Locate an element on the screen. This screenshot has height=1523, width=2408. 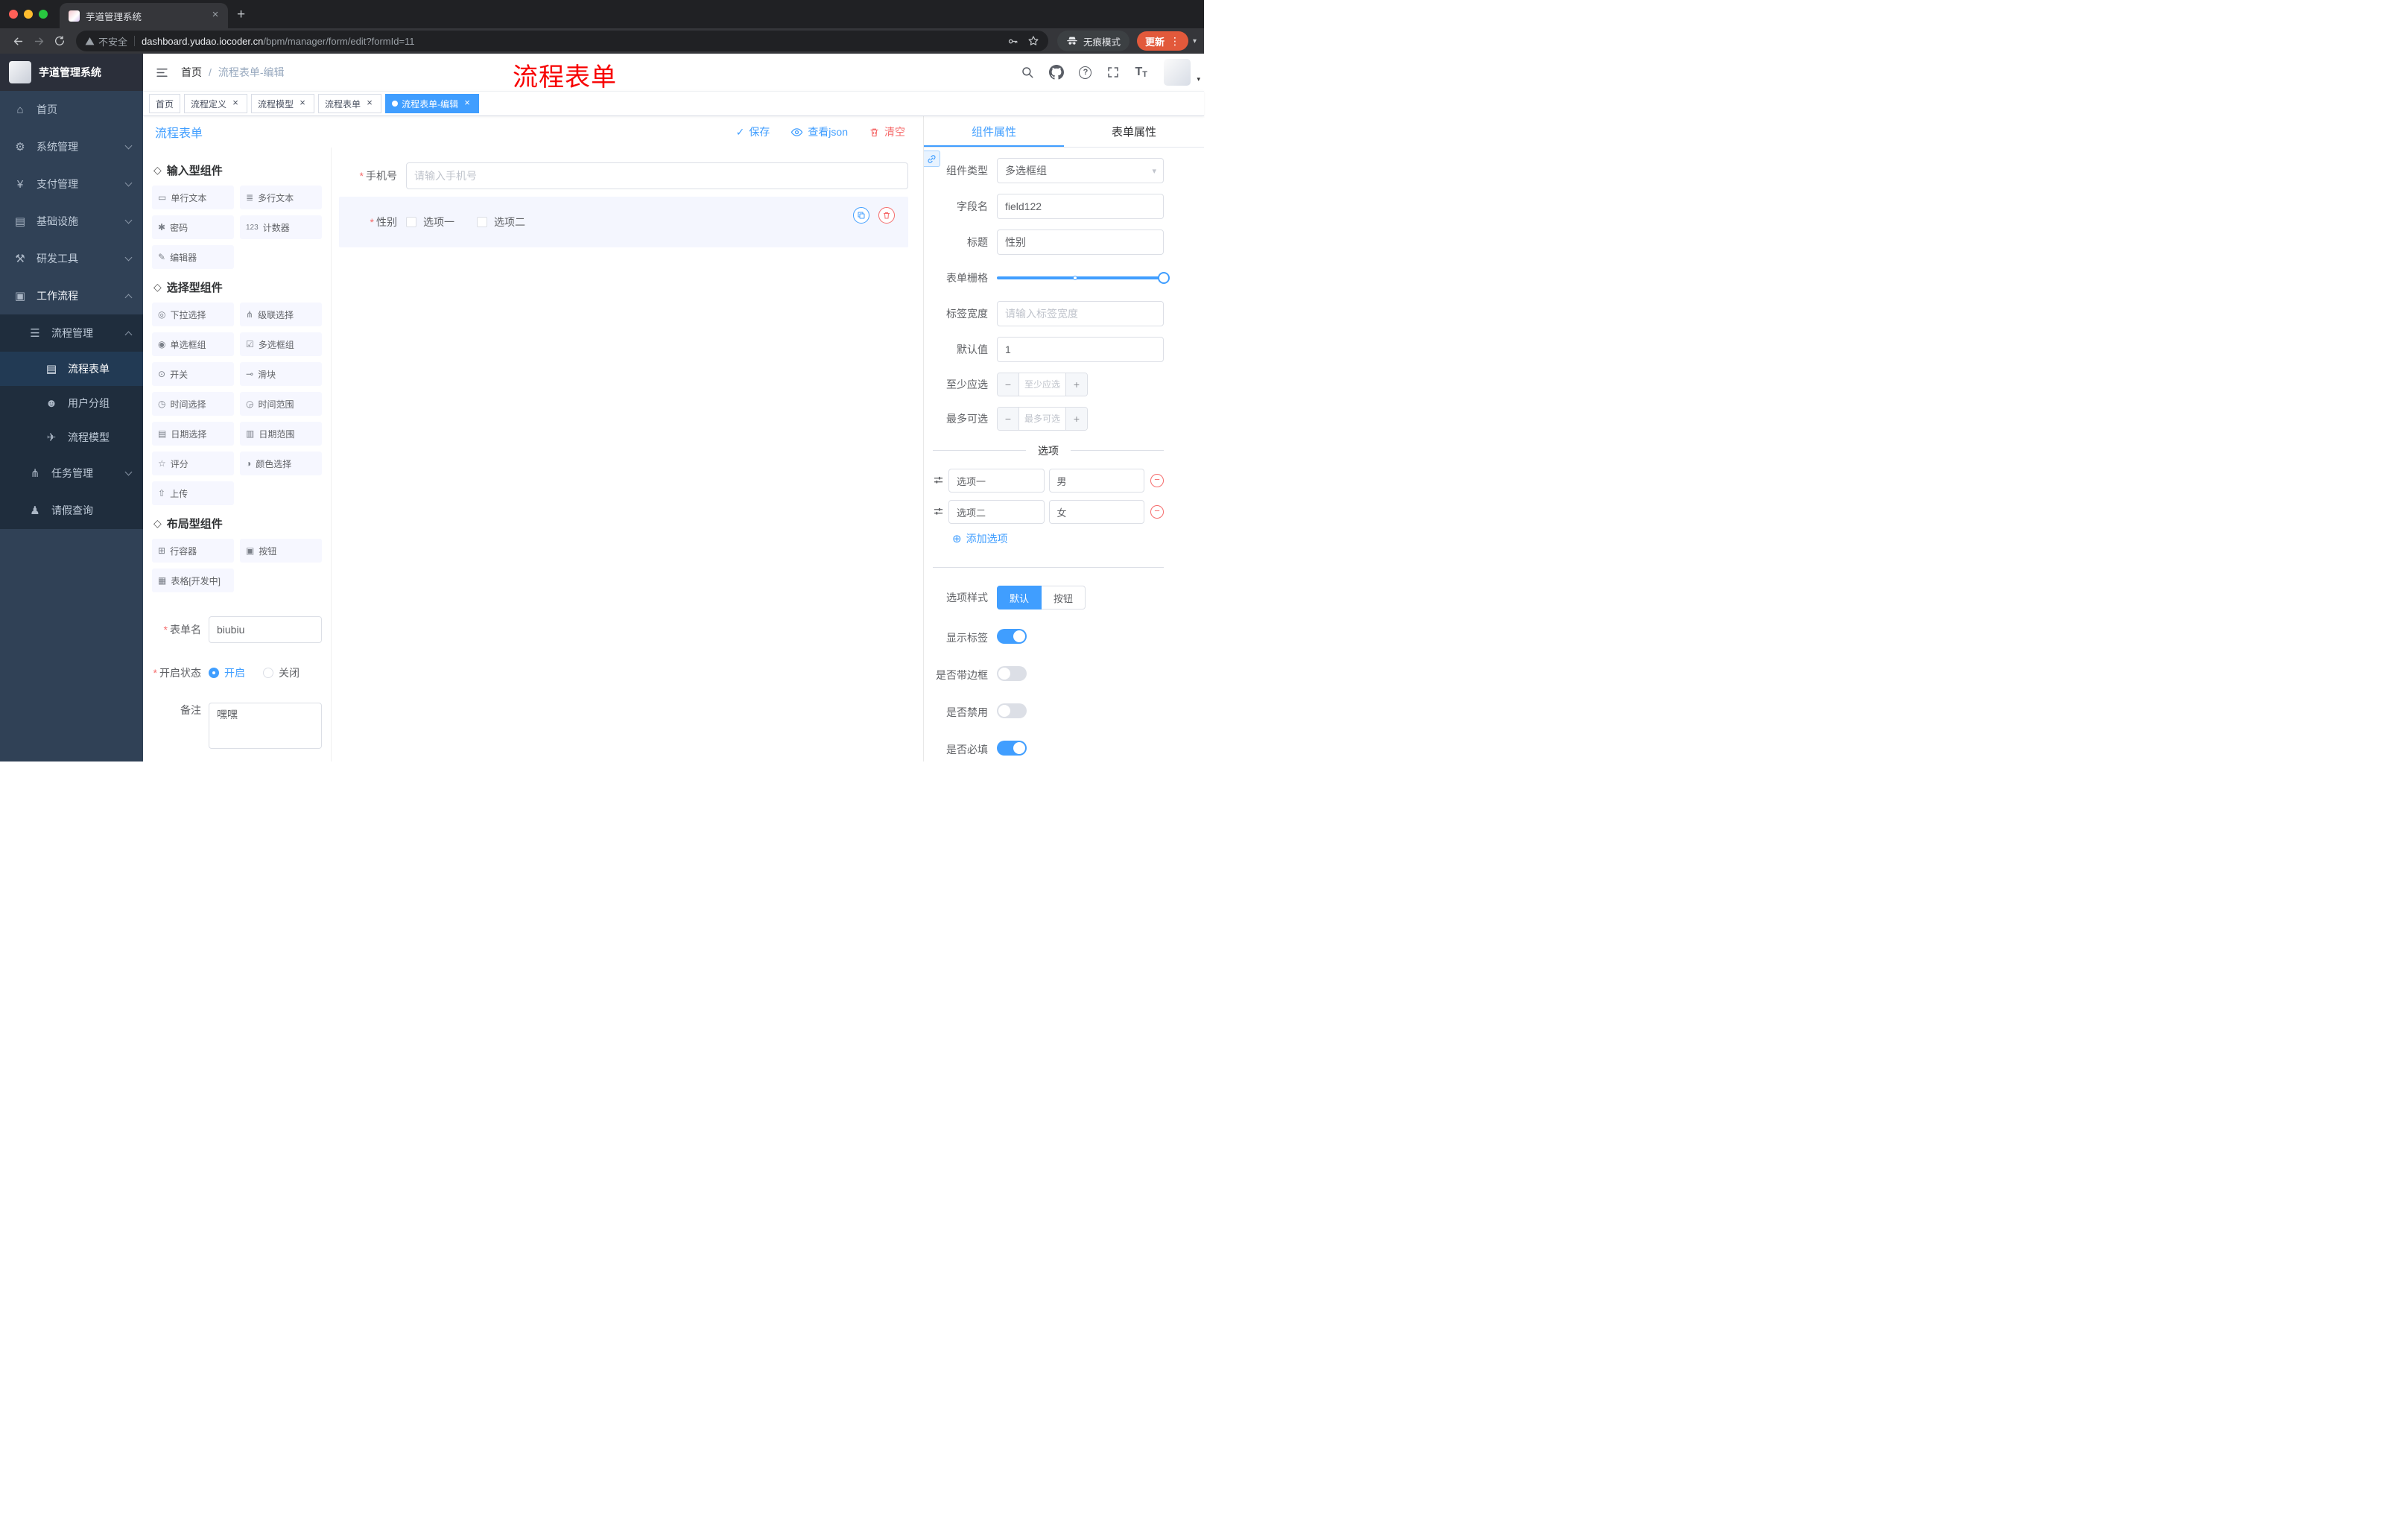
palette-item-counter: 123 计数器 is located at coordinates (281, 227).